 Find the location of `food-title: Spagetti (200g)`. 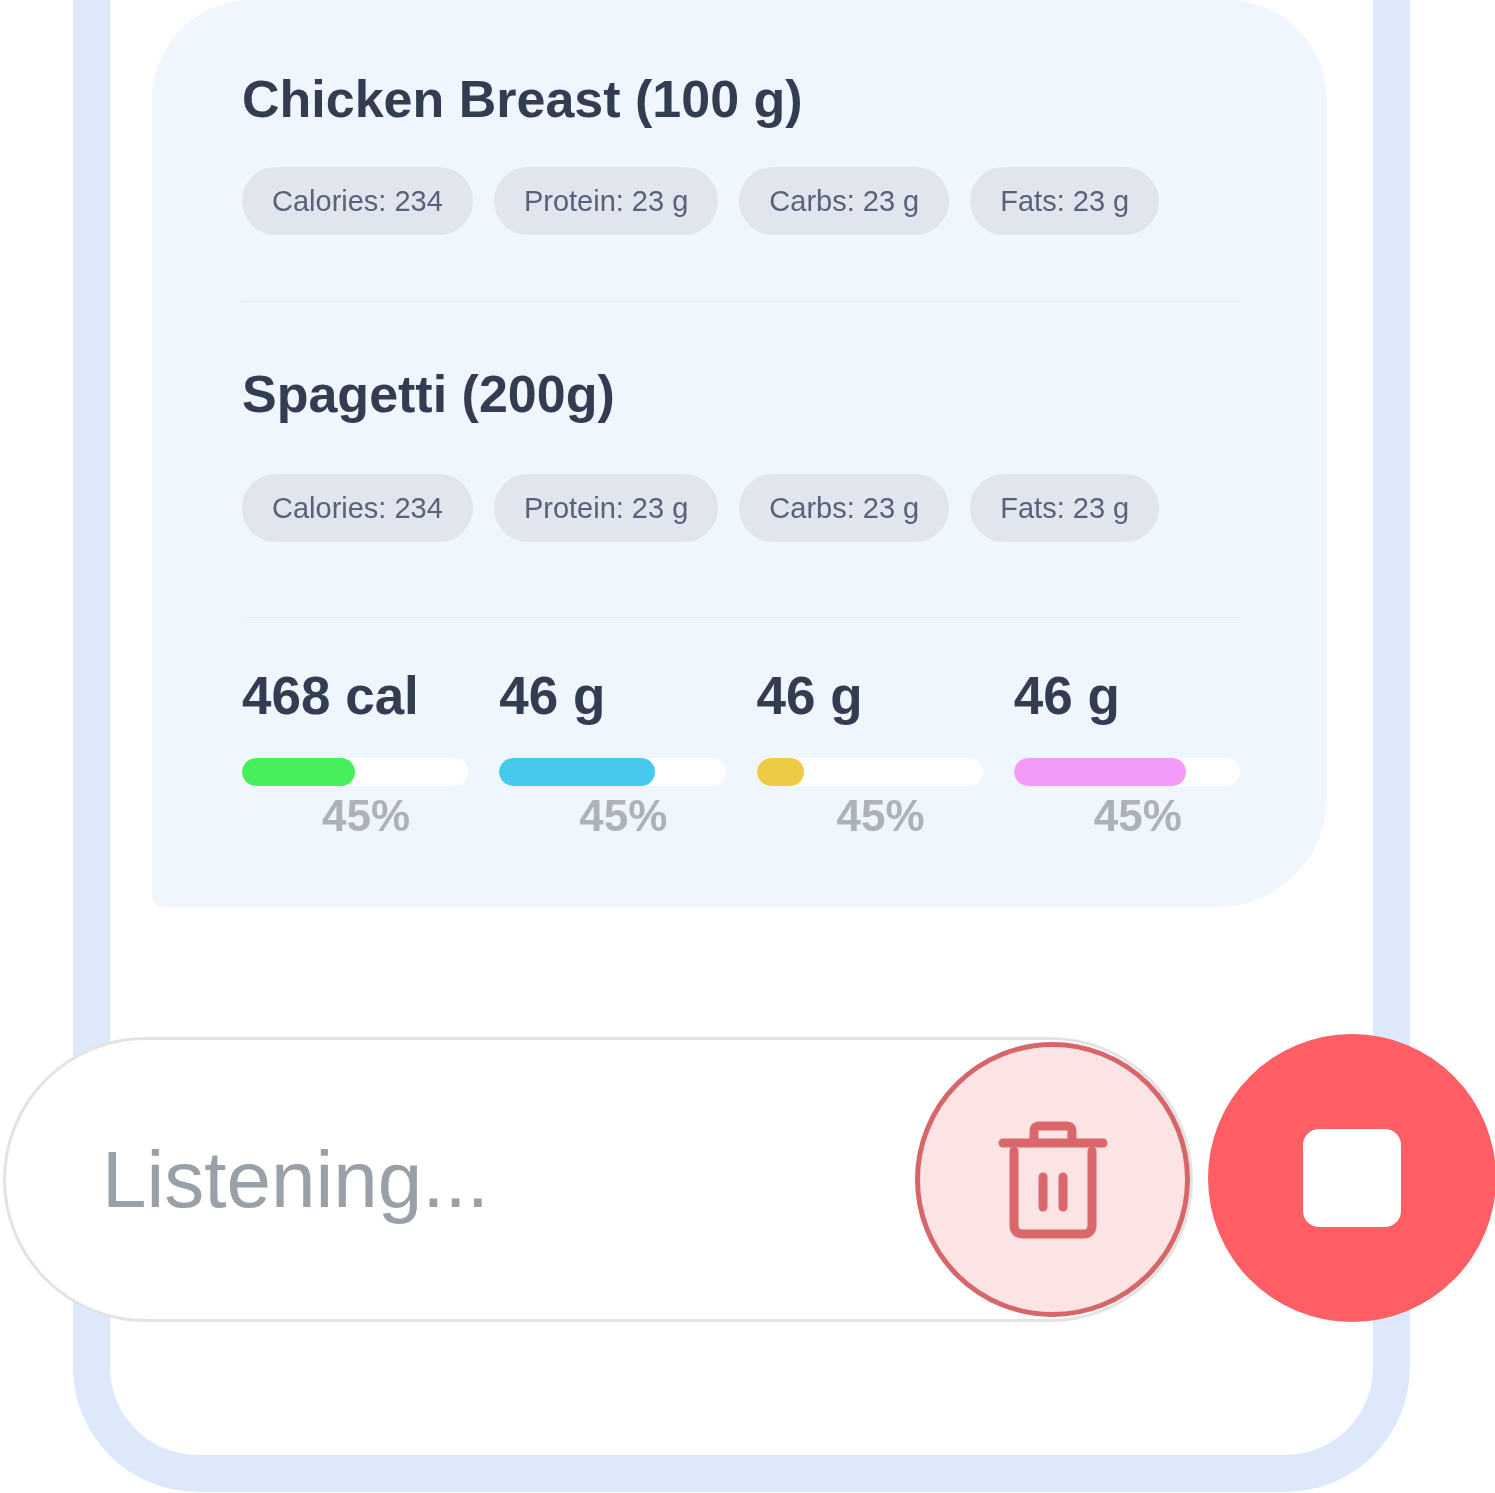

food-title: Spagetti (200g) is located at coordinates (429, 394).